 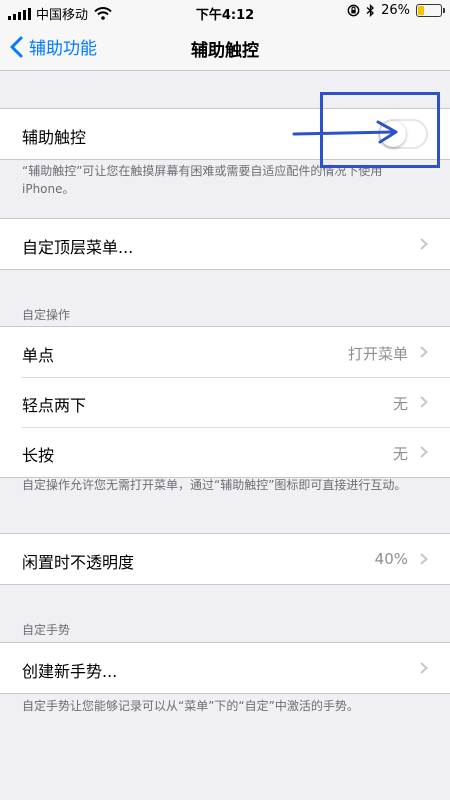 I want to click on custom-actions-header: 自定操作, so click(x=46, y=315).